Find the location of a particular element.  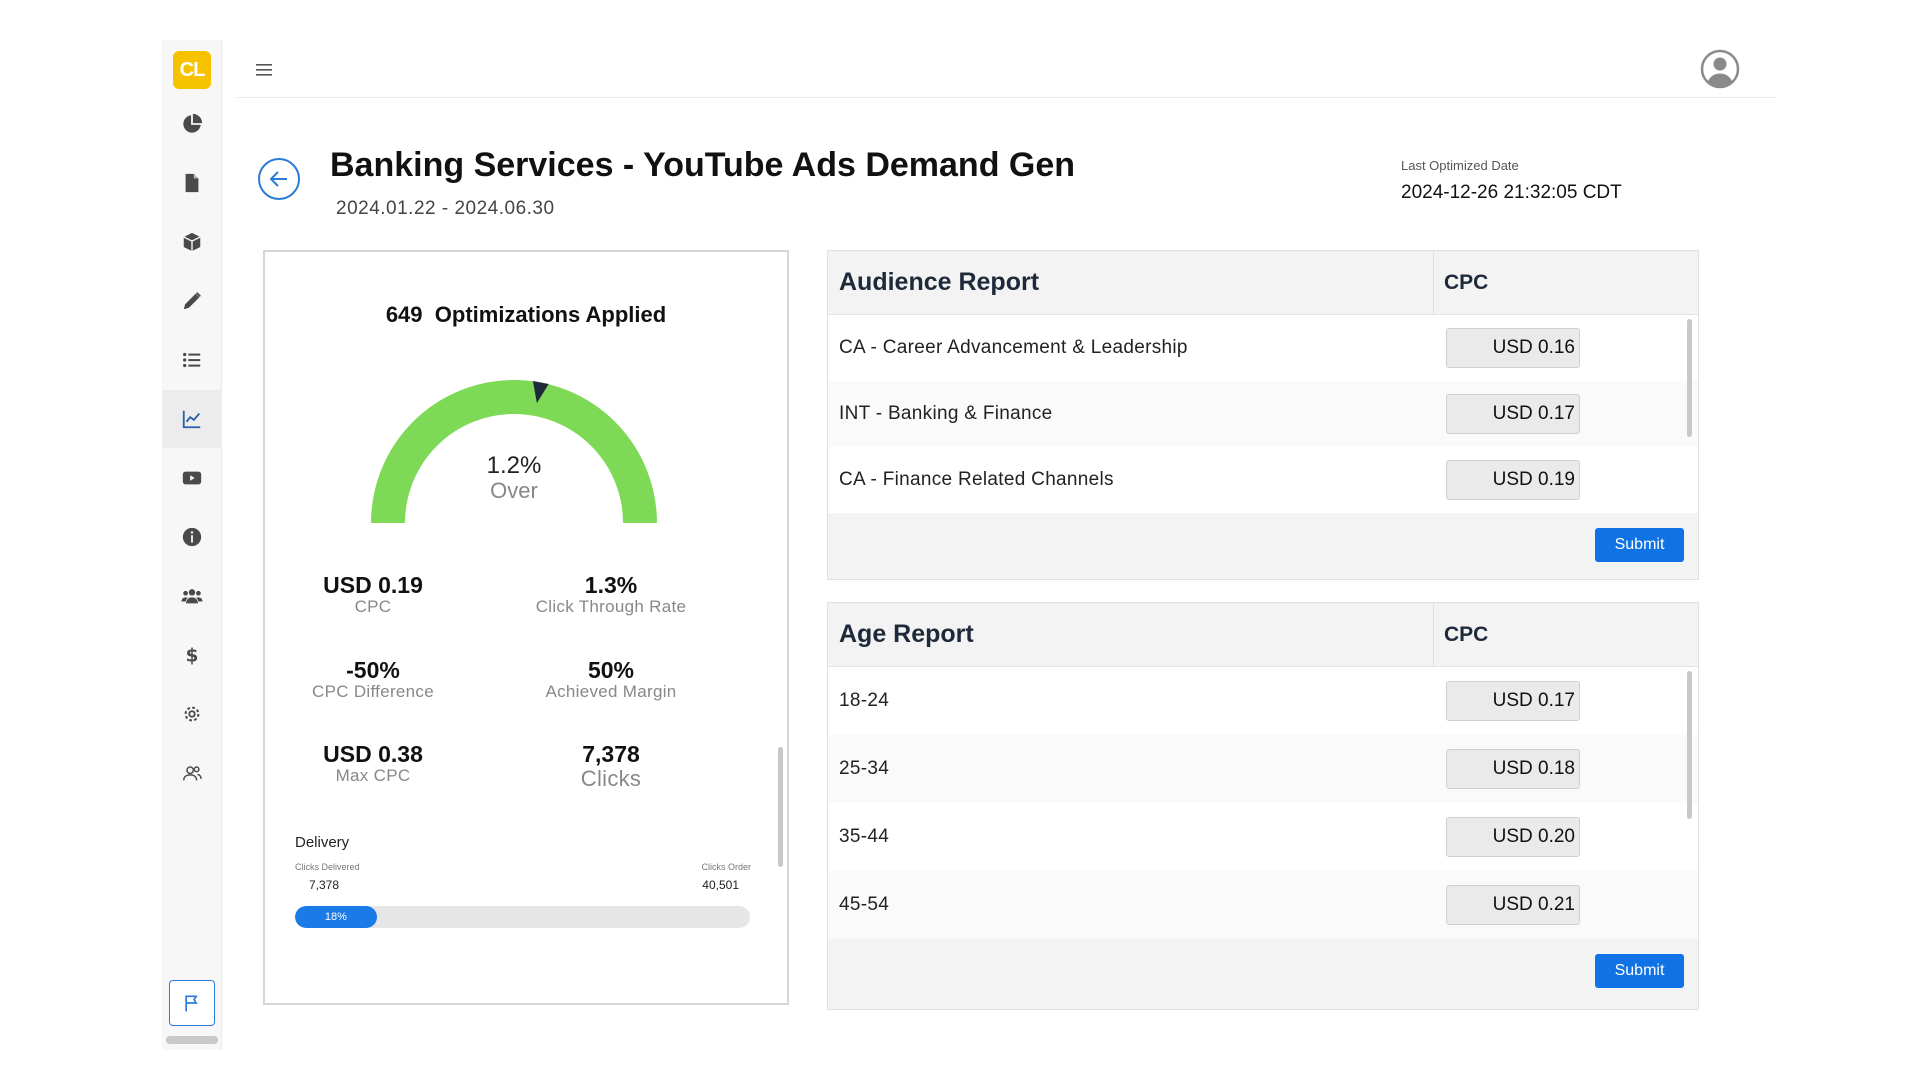

back-button is located at coordinates (279, 179).